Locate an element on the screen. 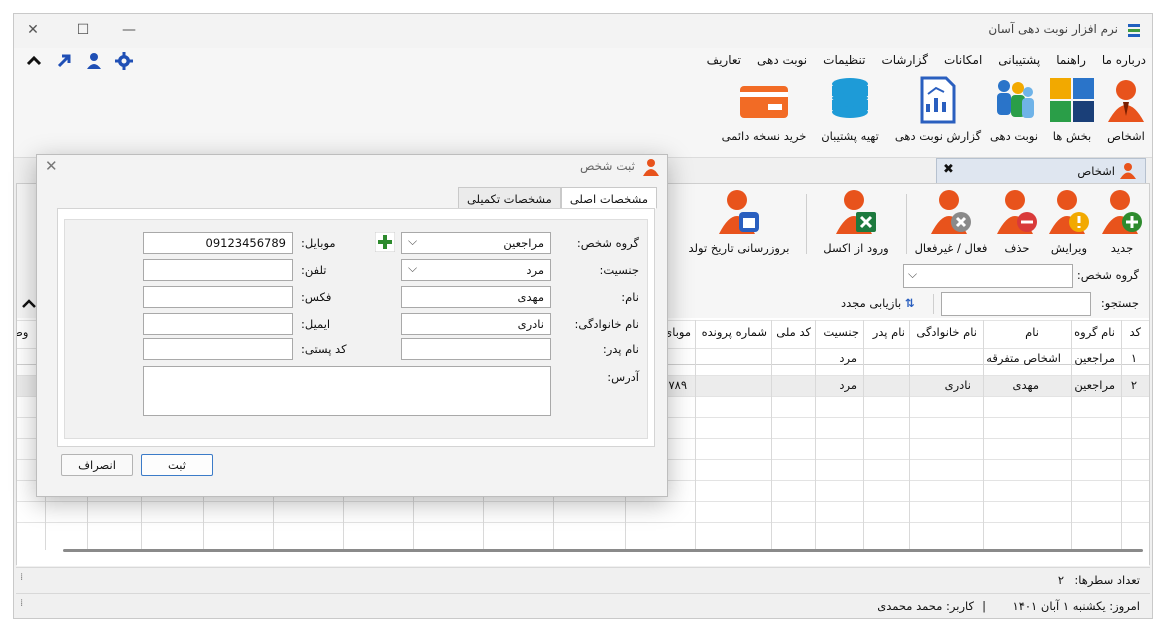  ribbon-backup-button: تهیه پشتیبان is located at coordinates (850, 109).